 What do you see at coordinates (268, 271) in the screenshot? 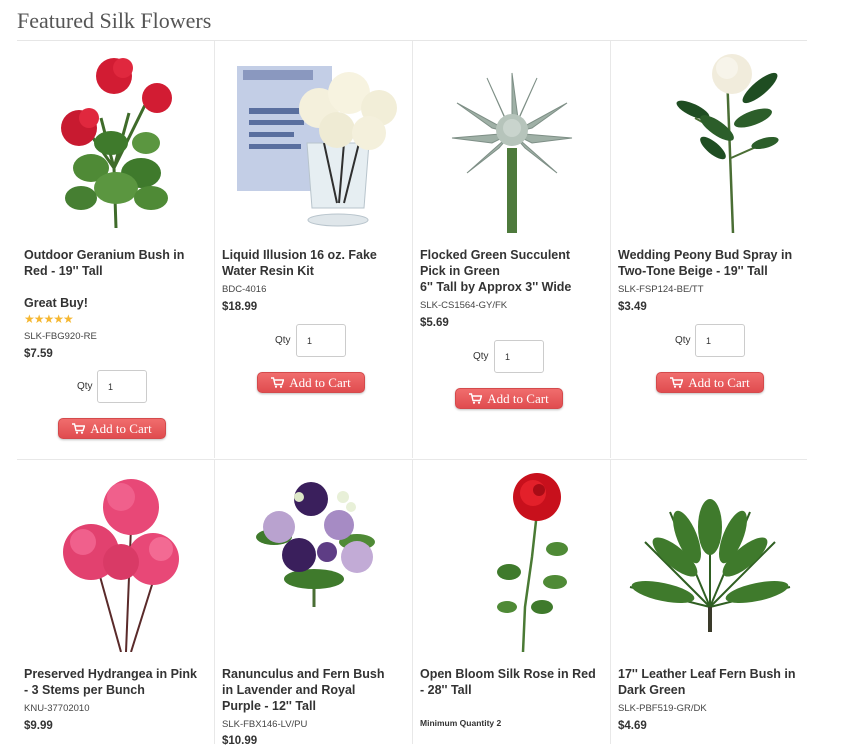
I see `product-name: Water Resin Kit` at bounding box center [268, 271].